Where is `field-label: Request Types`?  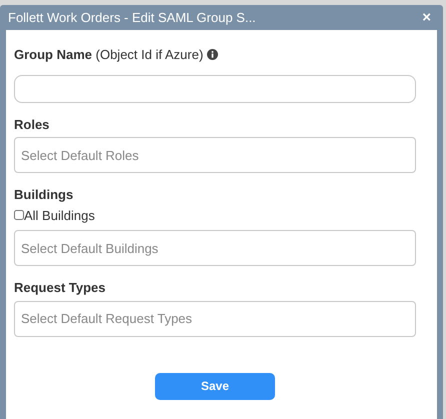
field-label: Request Types is located at coordinates (60, 288).